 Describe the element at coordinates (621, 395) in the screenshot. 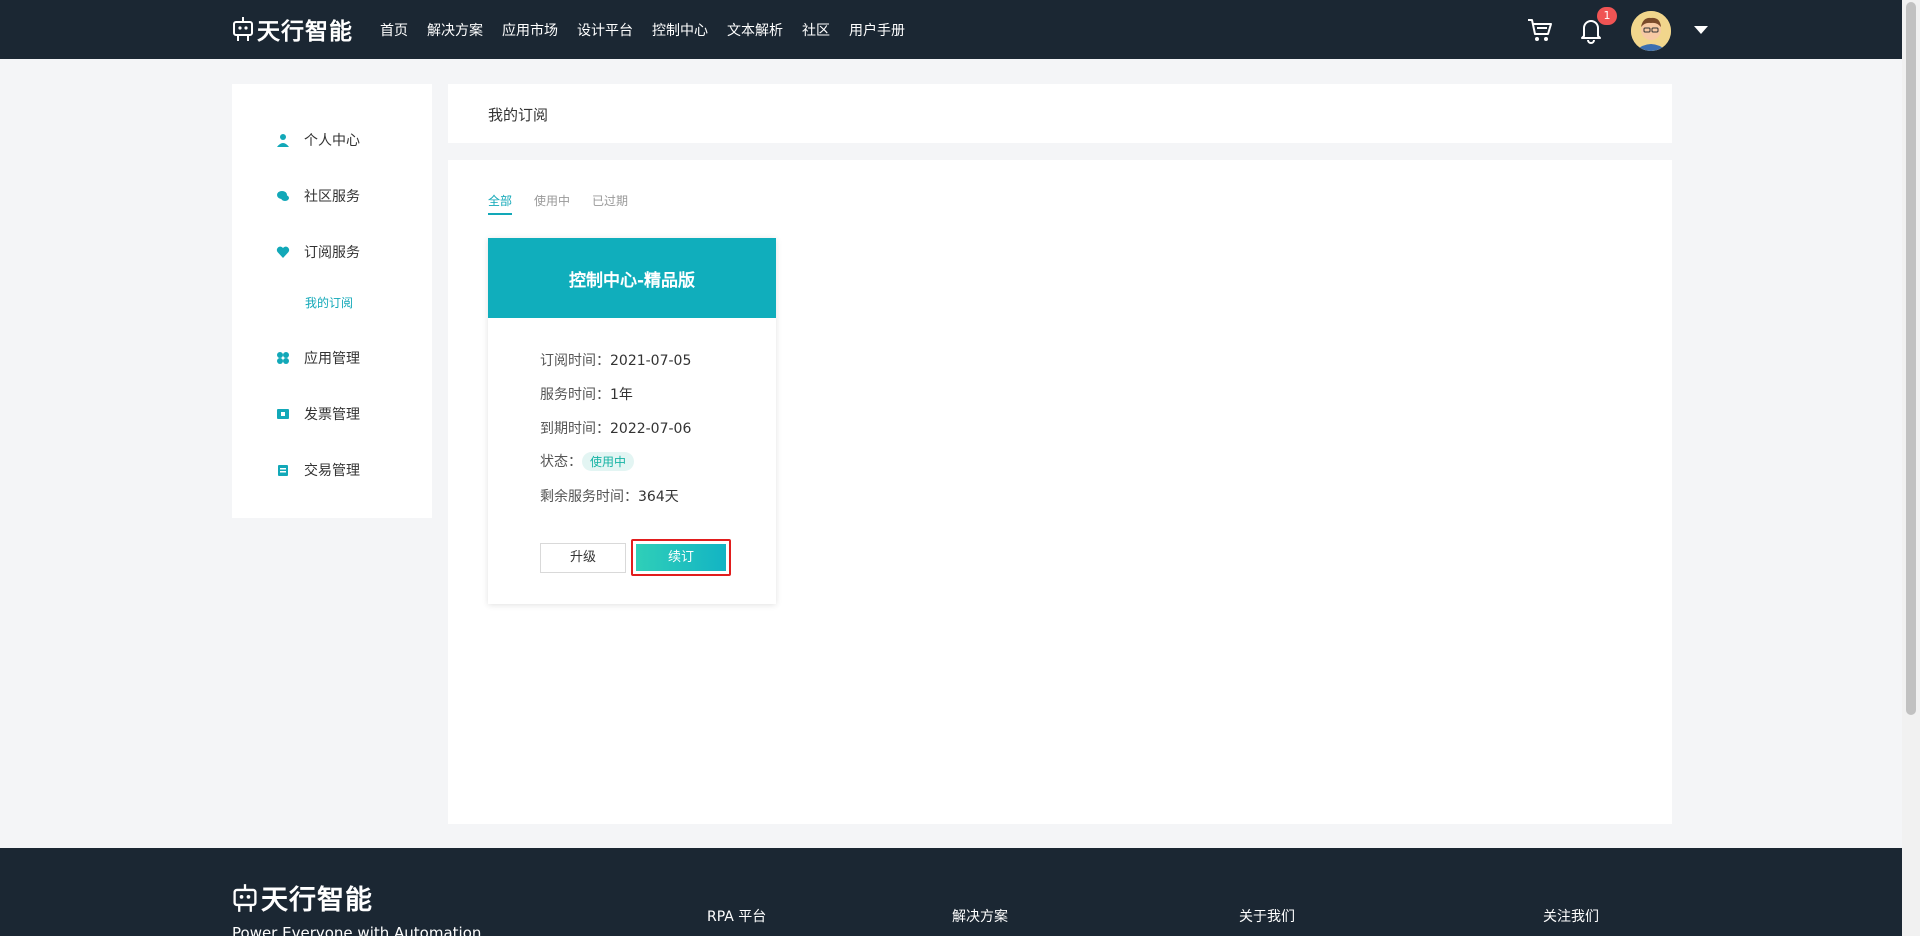

I see `row-value: 1年` at that location.